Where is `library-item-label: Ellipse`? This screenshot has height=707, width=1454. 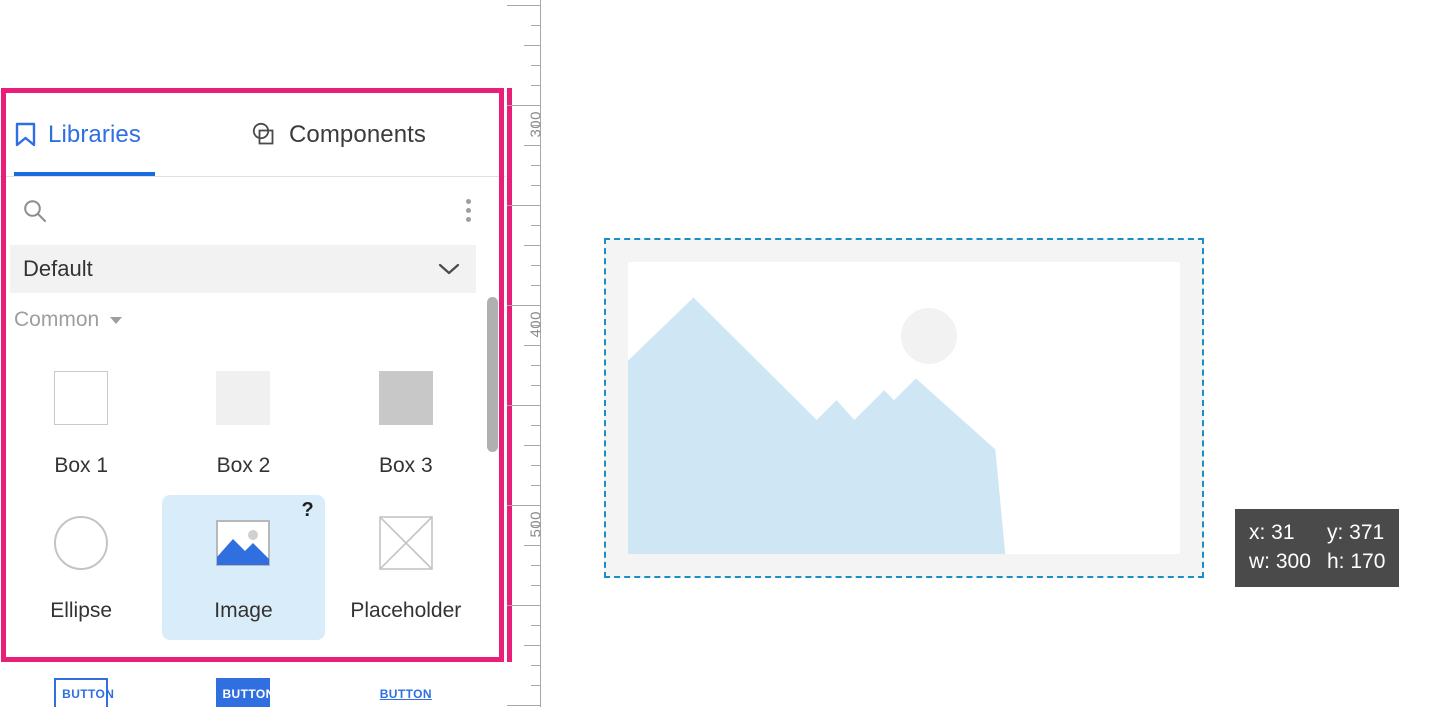 library-item-label: Ellipse is located at coordinates (81, 610).